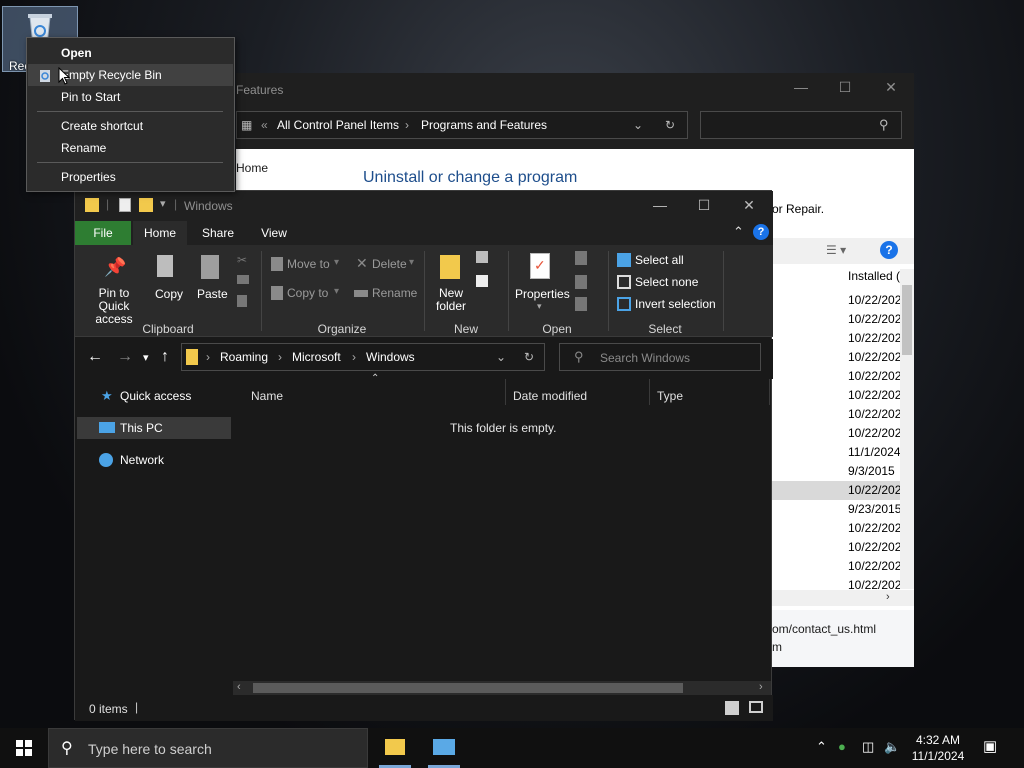  What do you see at coordinates (169, 294) in the screenshot?
I see `copy-button: Copy` at bounding box center [169, 294].